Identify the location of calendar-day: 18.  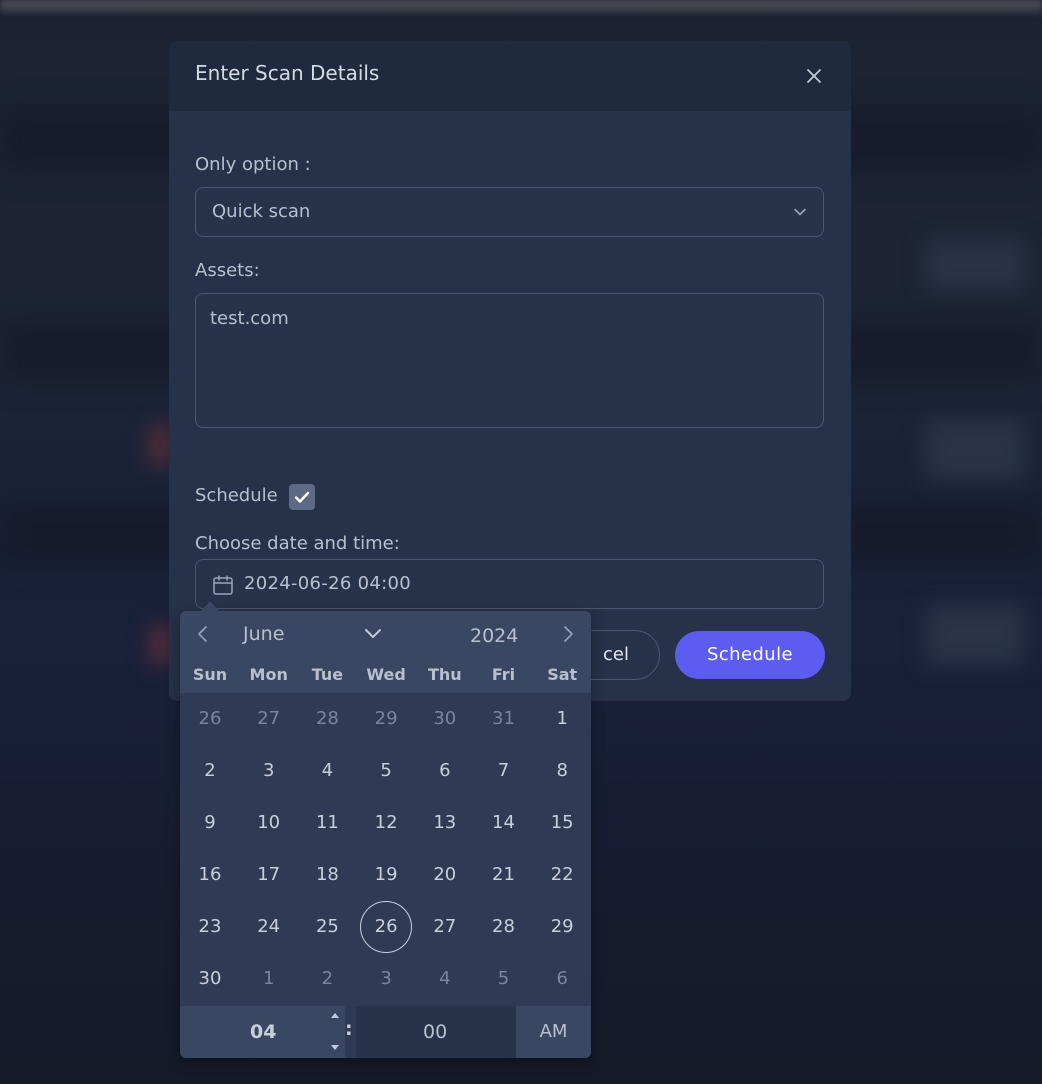
(327, 875).